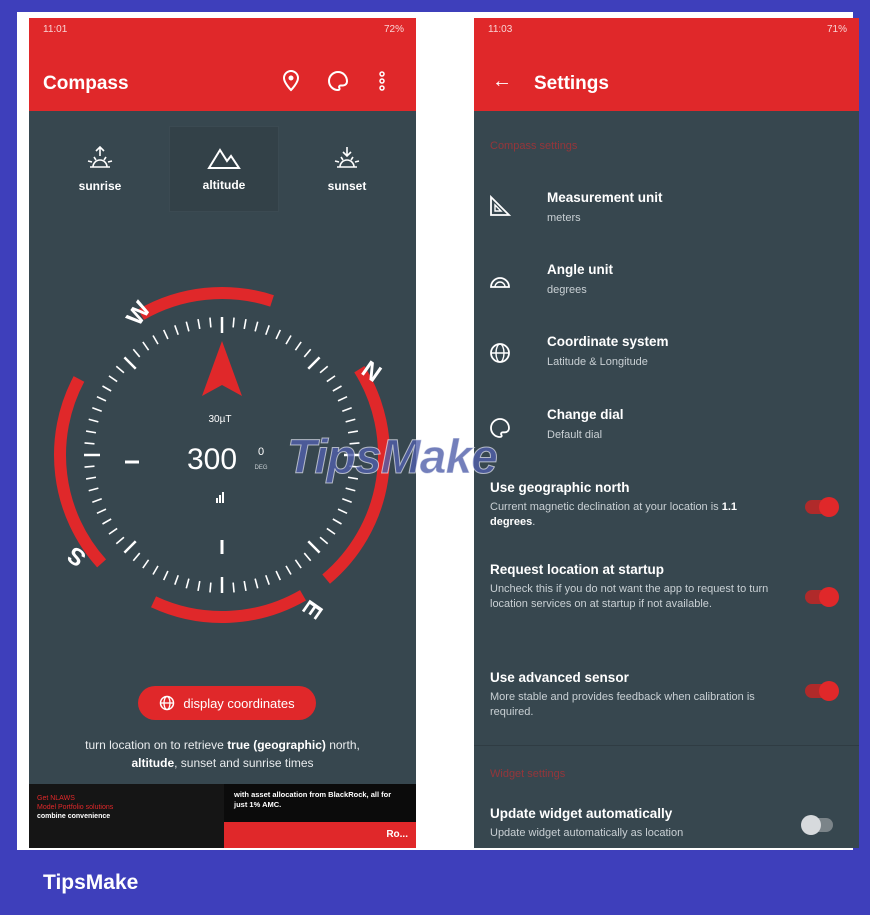  What do you see at coordinates (224, 158) in the screenshot?
I see `mountain-icon` at bounding box center [224, 158].